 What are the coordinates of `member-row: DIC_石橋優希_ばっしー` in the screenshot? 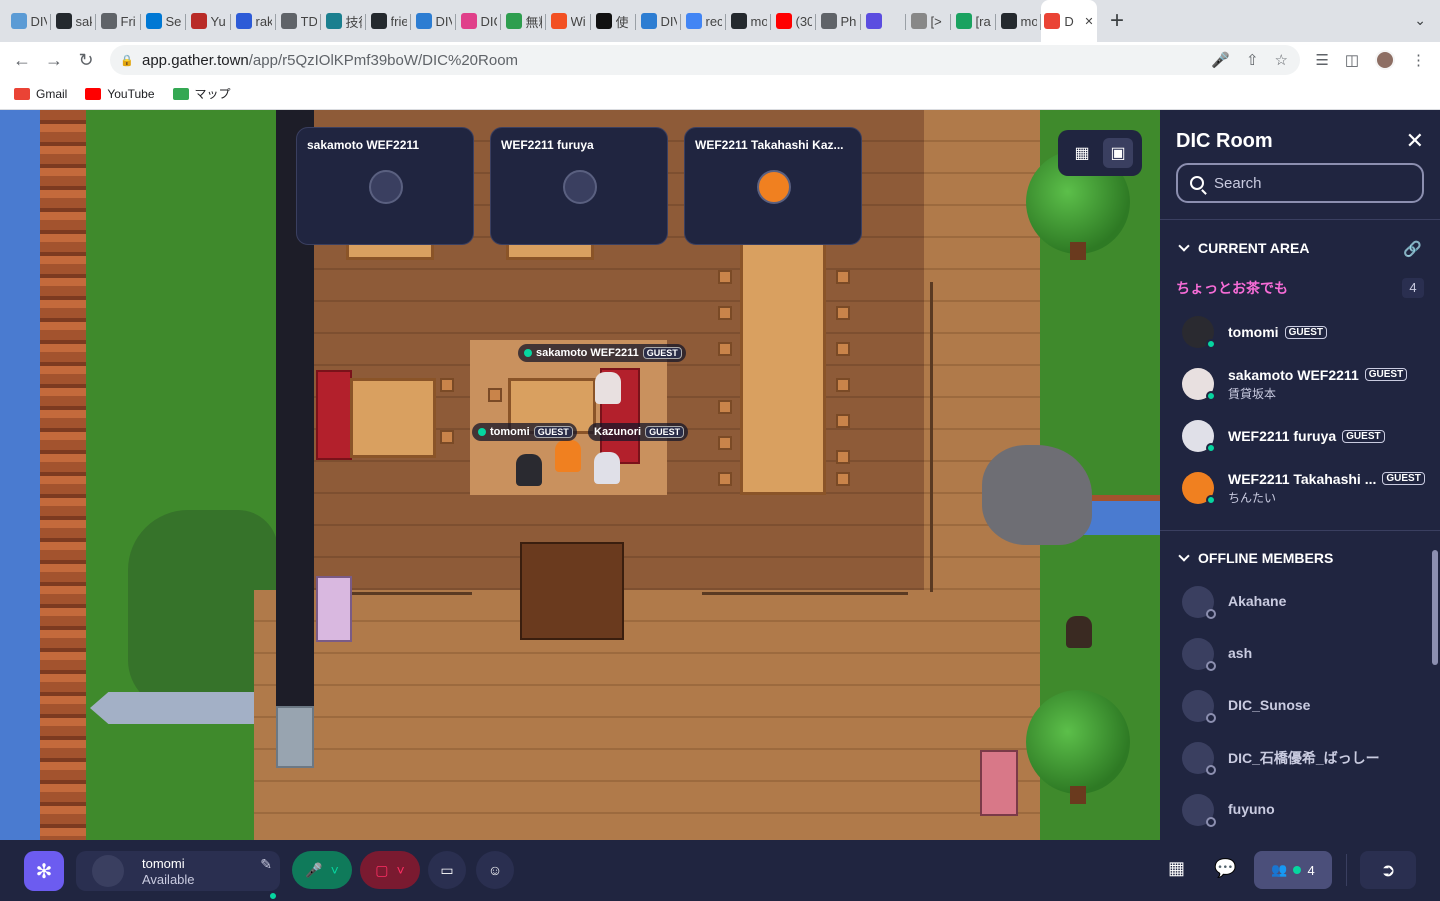 It's located at (1307, 758).